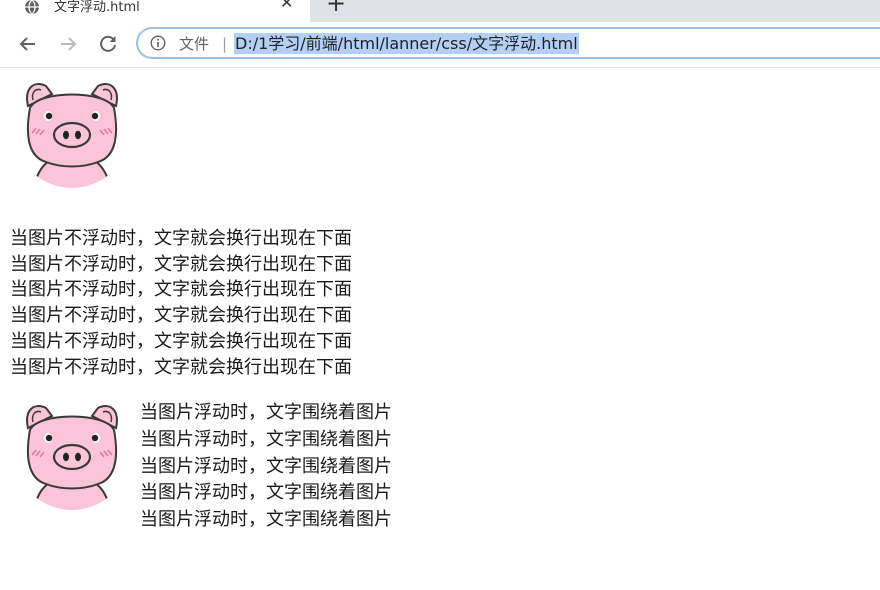 The image size is (880, 590). Describe the element at coordinates (68, 44) in the screenshot. I see `arrow-right-icon` at that location.